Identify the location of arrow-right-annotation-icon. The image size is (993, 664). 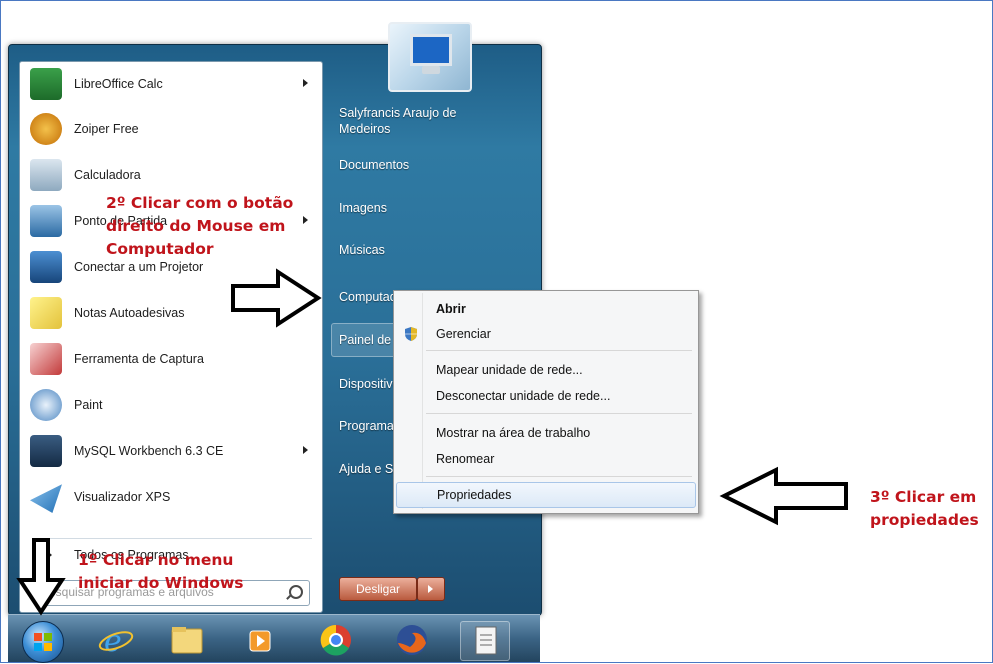
(276, 298).